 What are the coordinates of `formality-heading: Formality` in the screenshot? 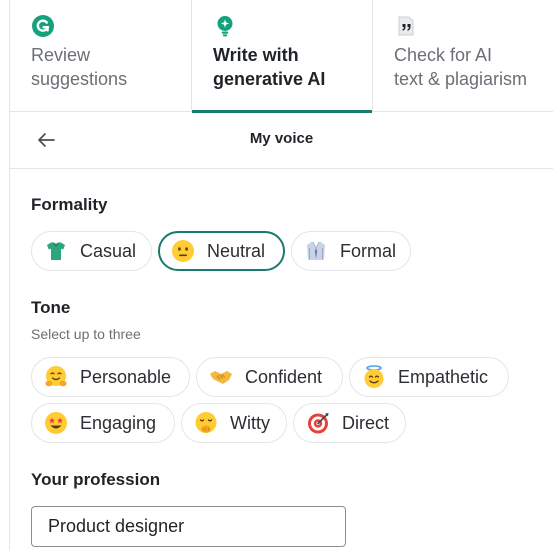 It's located at (69, 204).